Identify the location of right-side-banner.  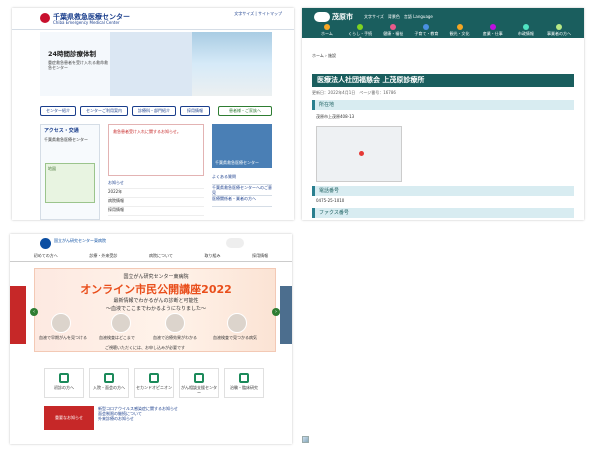
(286, 315).